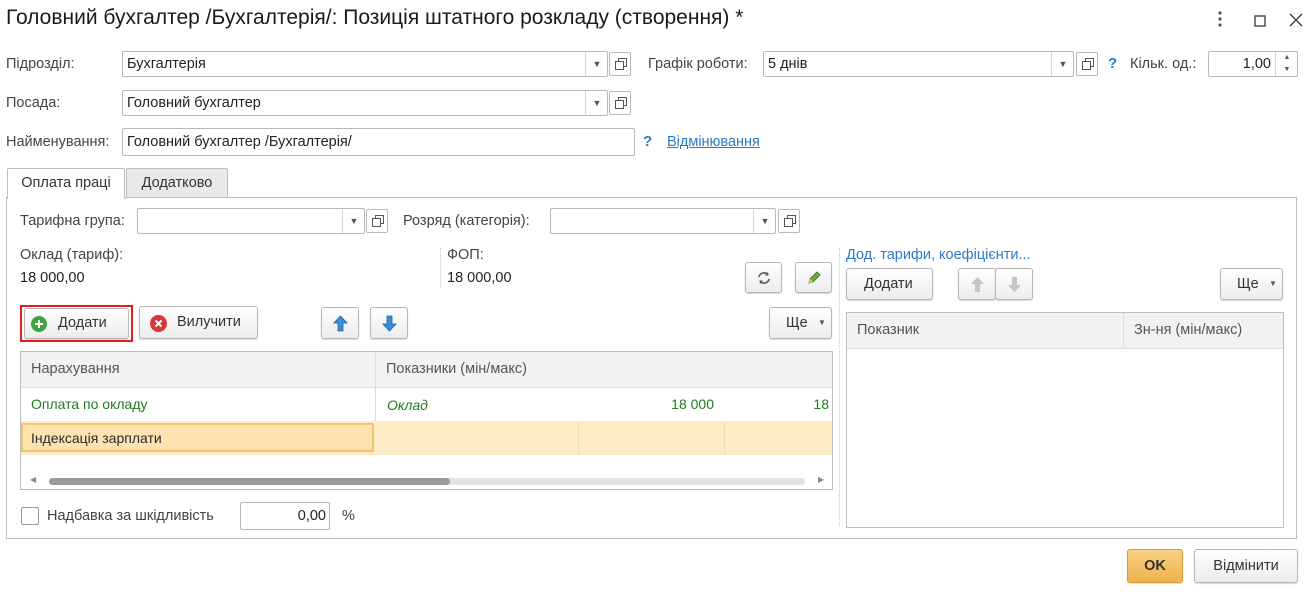 This screenshot has width=1312, height=592. Describe the element at coordinates (1286, 64) in the screenshot. I see `stepper-arrows-icon: ▲ ▼` at that location.